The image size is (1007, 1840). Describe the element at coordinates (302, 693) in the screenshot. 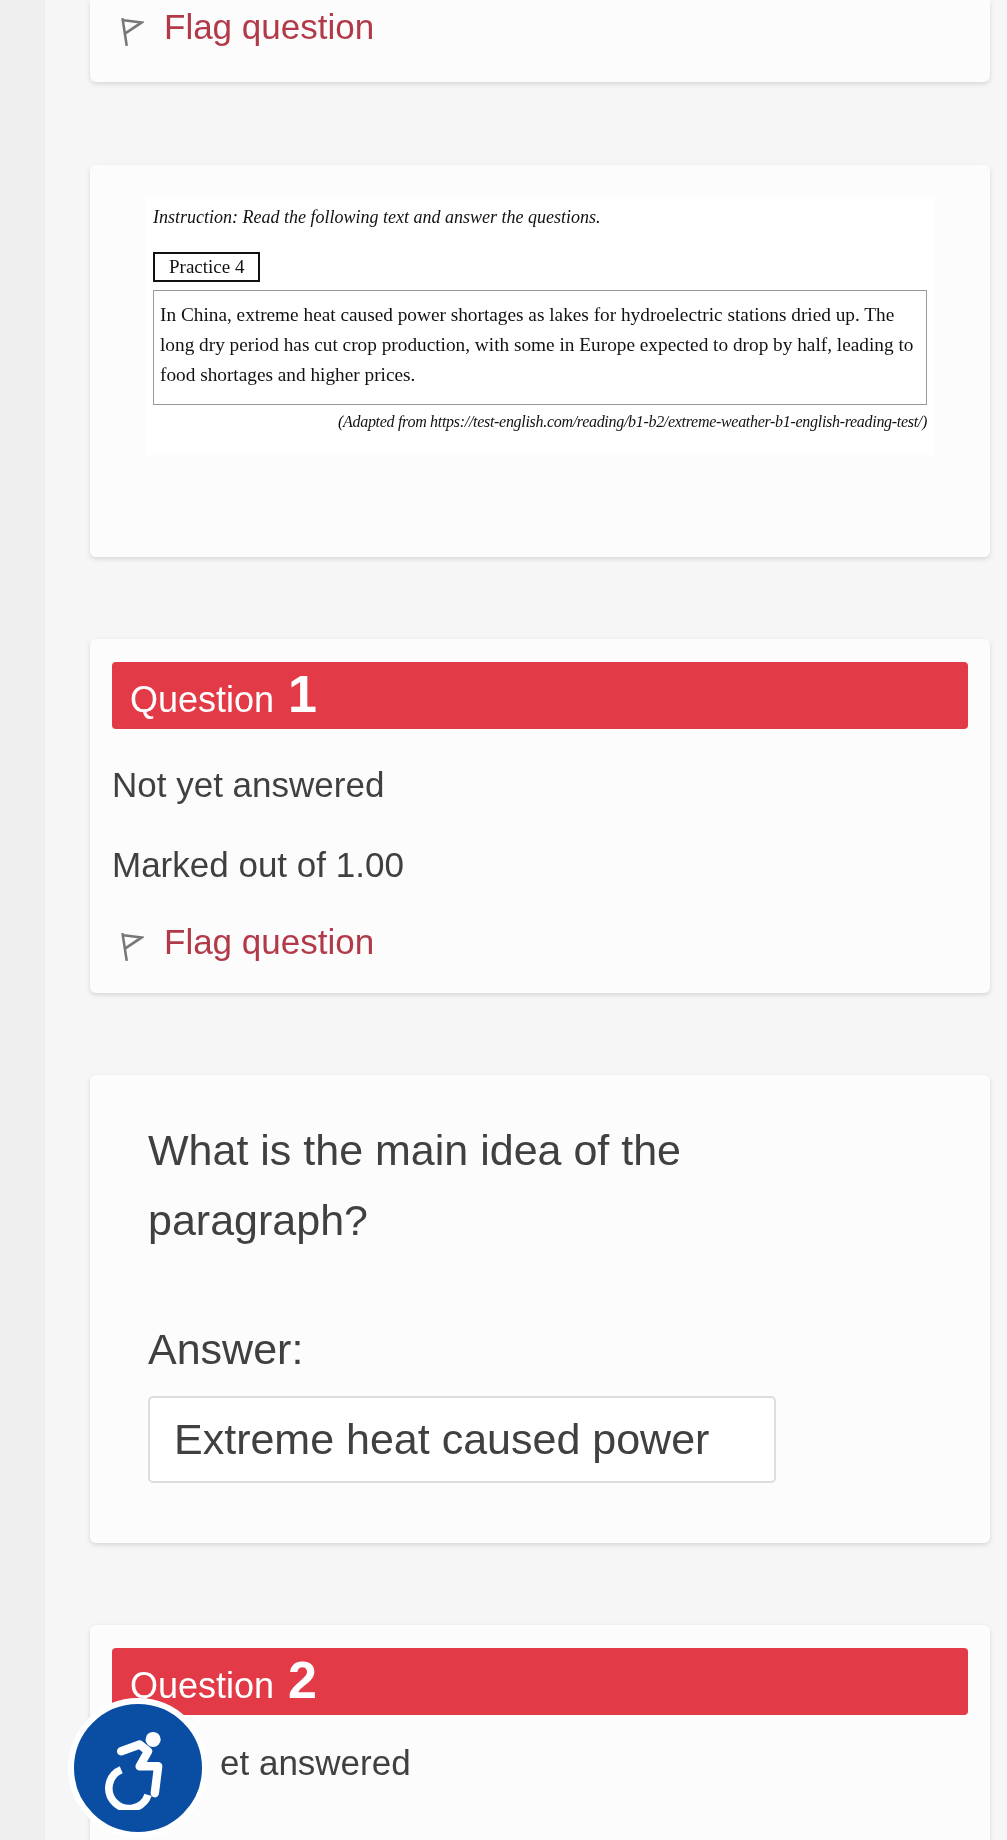

I see `question-number: 1` at that location.